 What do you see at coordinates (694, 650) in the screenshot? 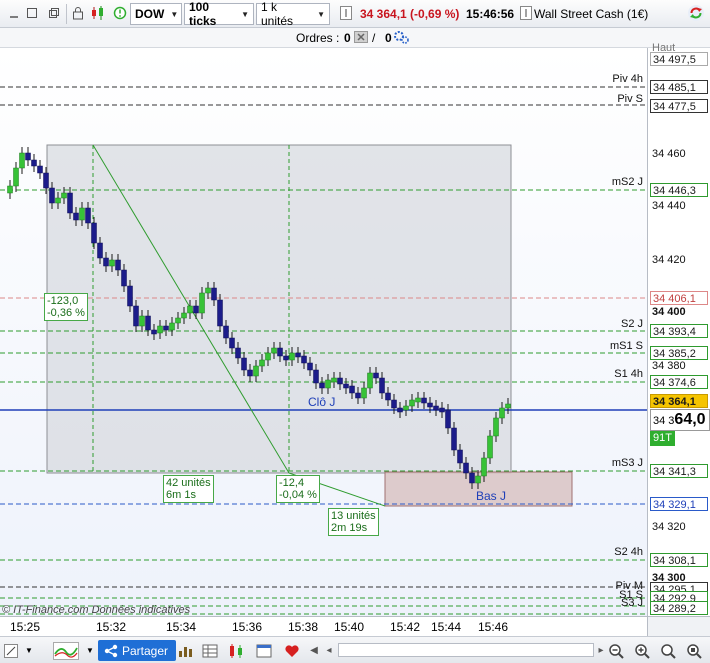
I see `fit-icon` at bounding box center [694, 650].